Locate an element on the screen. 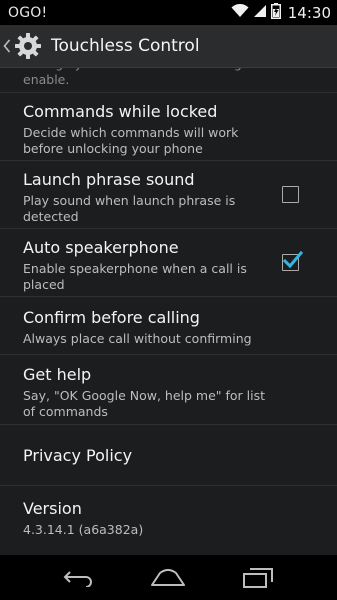  navigation-bar is located at coordinates (168, 577).